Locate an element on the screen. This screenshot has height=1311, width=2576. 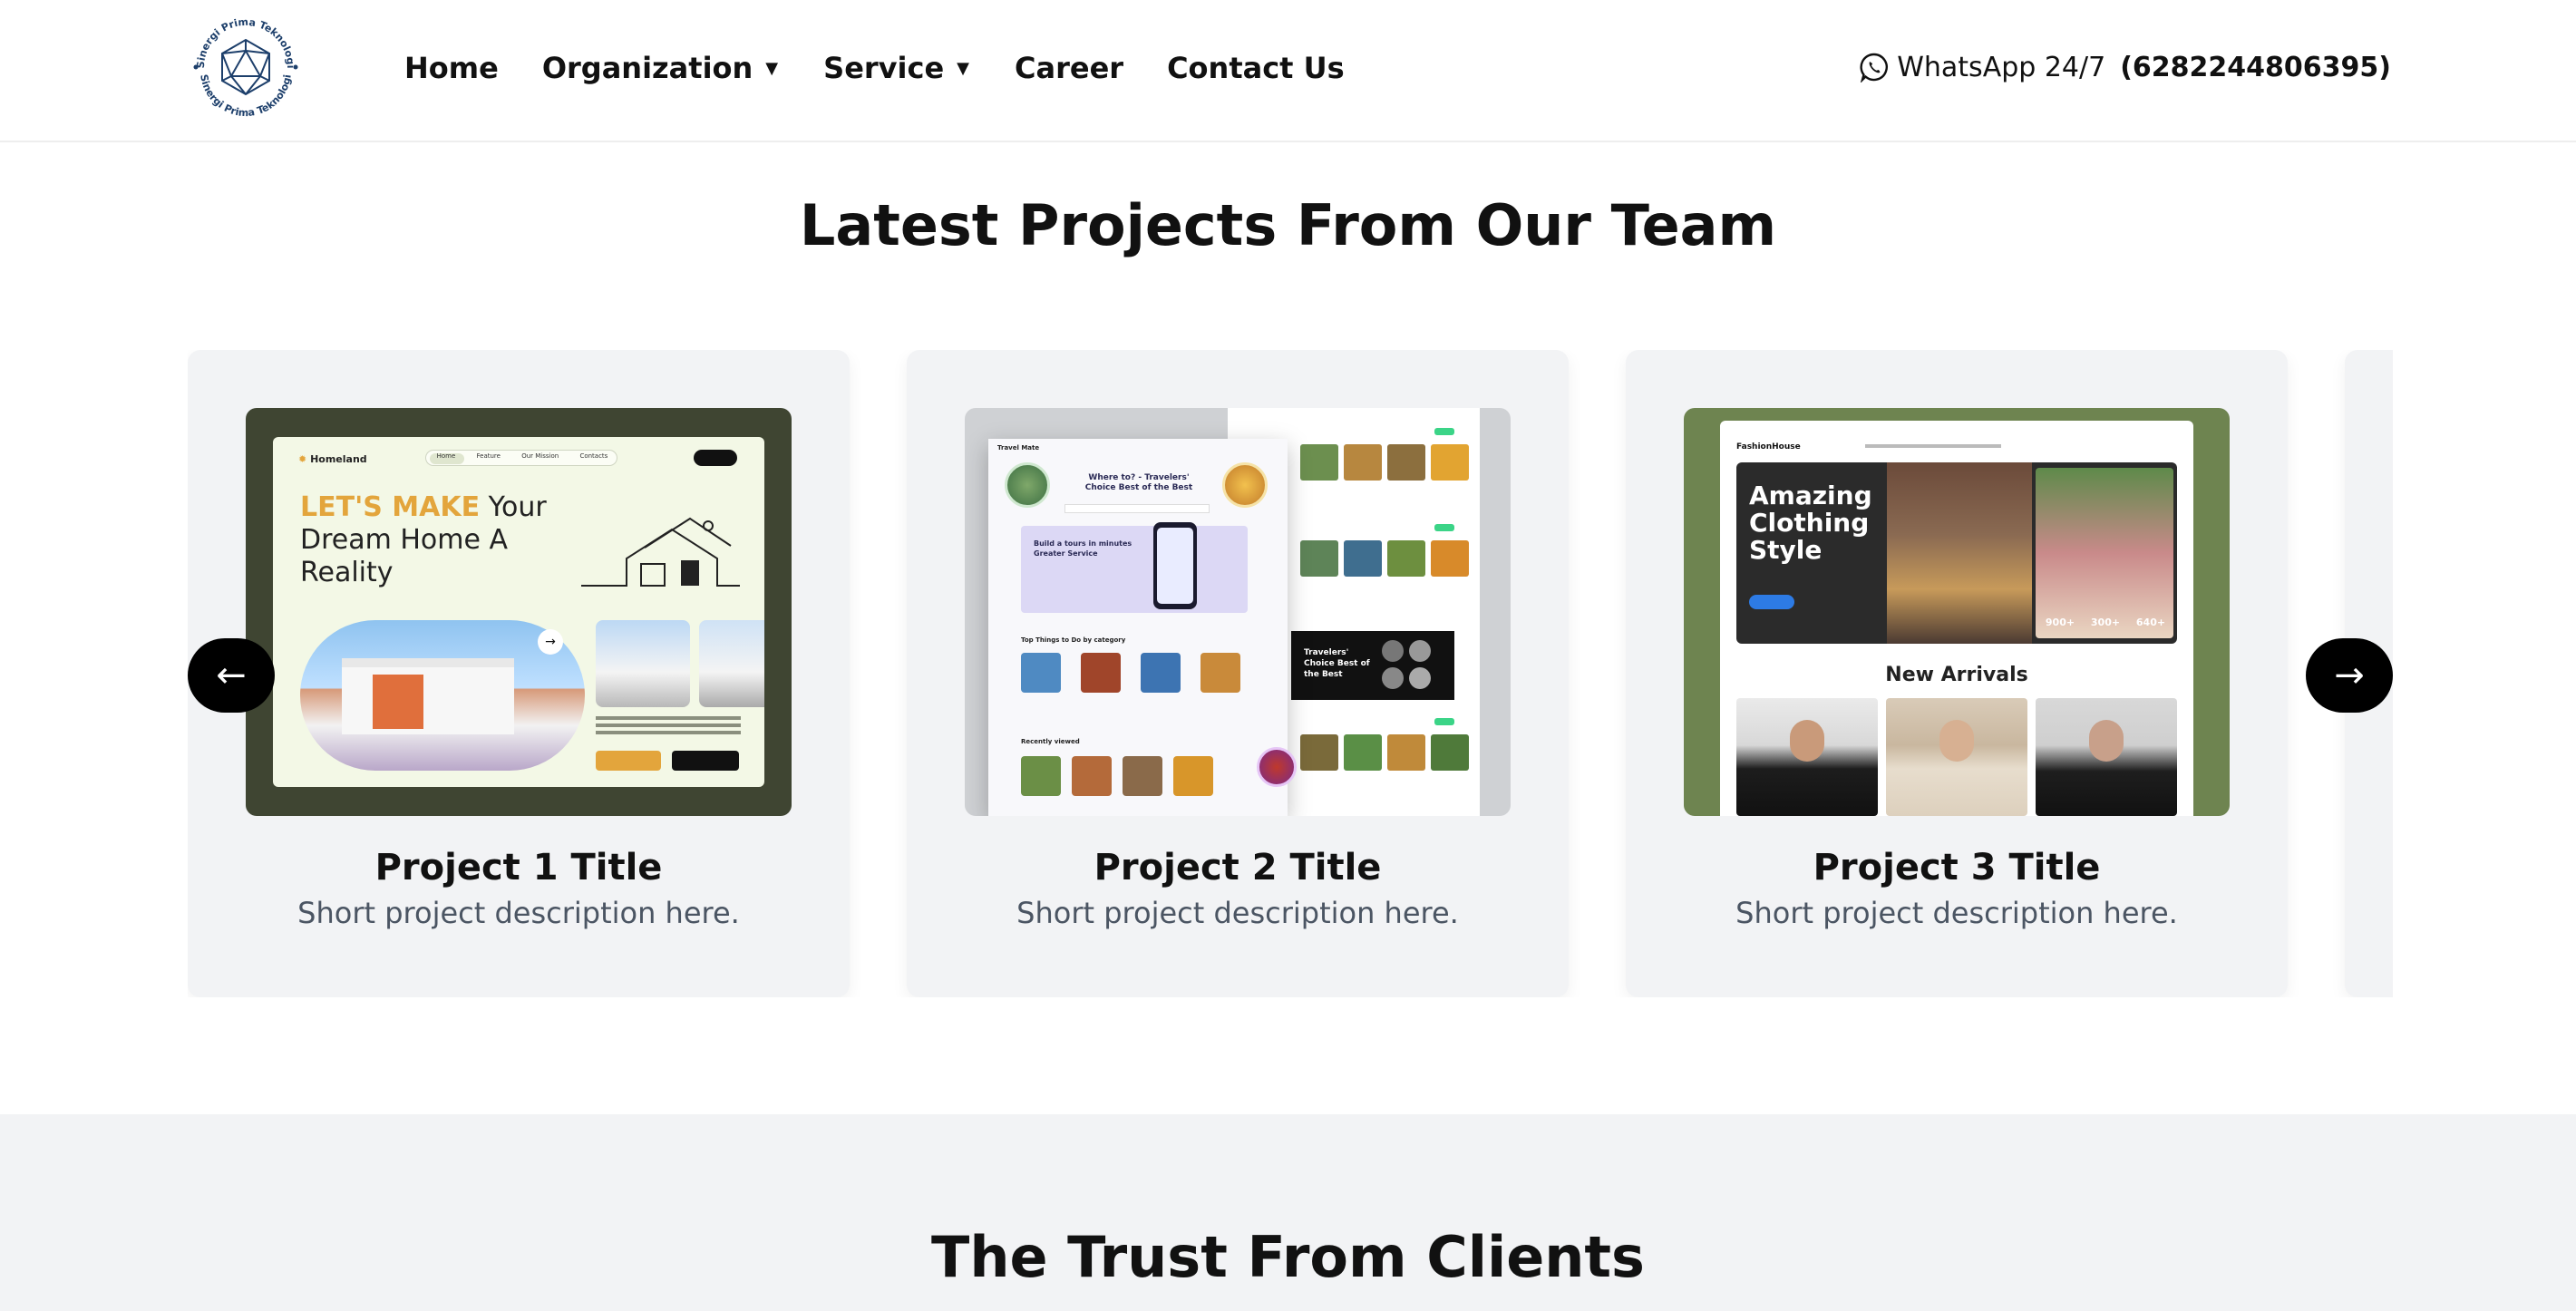
travel-recent-heading: Recently viewed is located at coordinates (1050, 741).